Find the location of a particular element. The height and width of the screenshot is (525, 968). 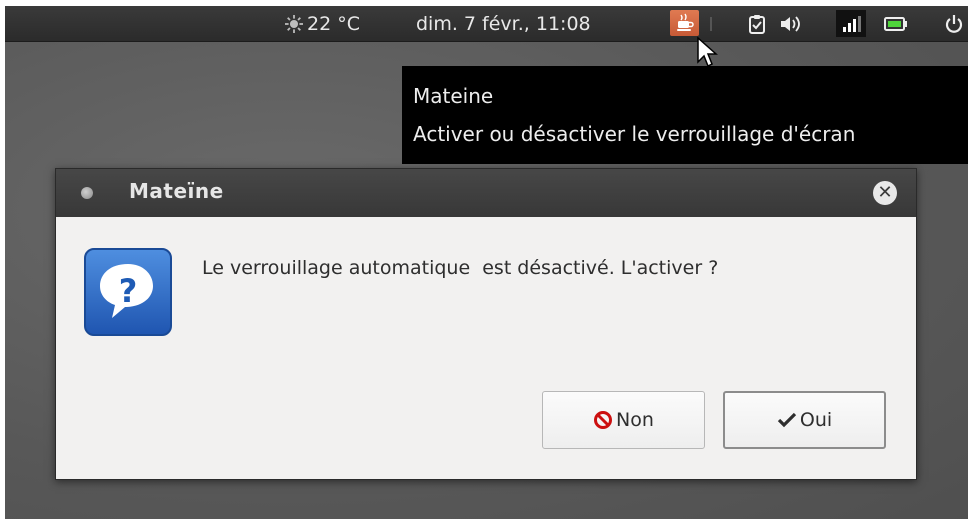

power-tray-button is located at coordinates (954, 24).